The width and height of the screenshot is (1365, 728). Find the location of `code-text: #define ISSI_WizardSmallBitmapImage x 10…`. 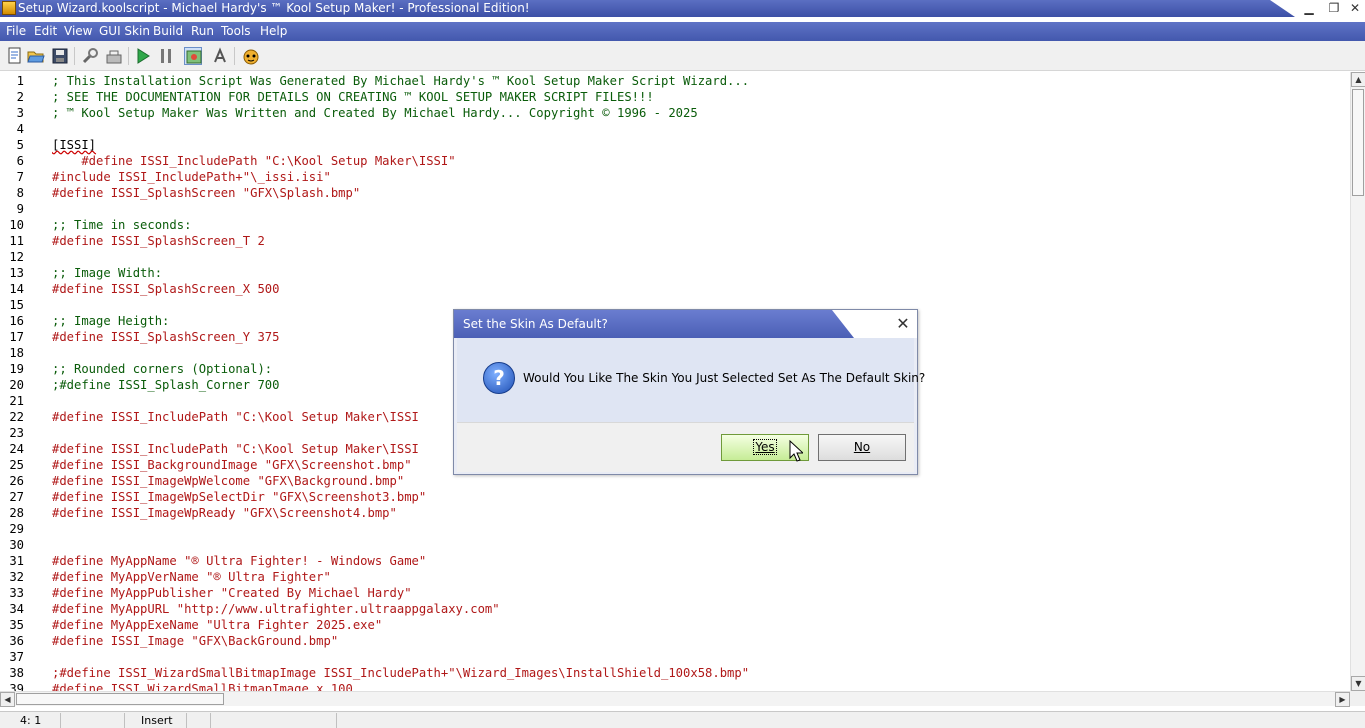

code-text: #define ISSI_WizardSmallBitmapImage x 10… is located at coordinates (202, 686).